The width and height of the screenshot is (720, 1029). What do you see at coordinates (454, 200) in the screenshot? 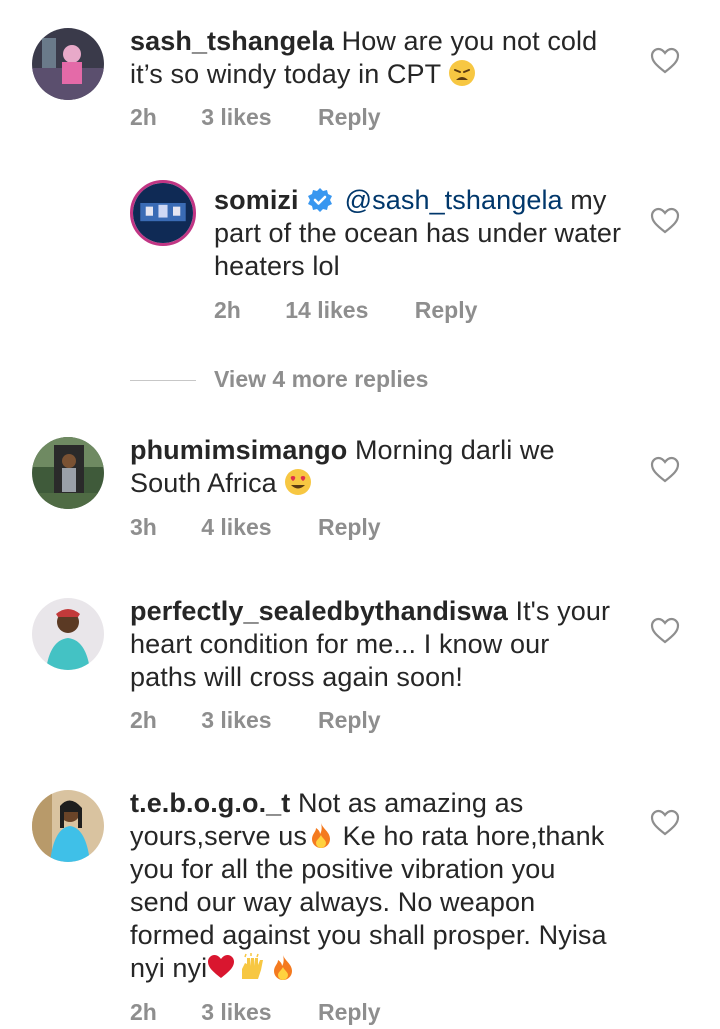
I see `mention-link: @sash_tshangela` at bounding box center [454, 200].